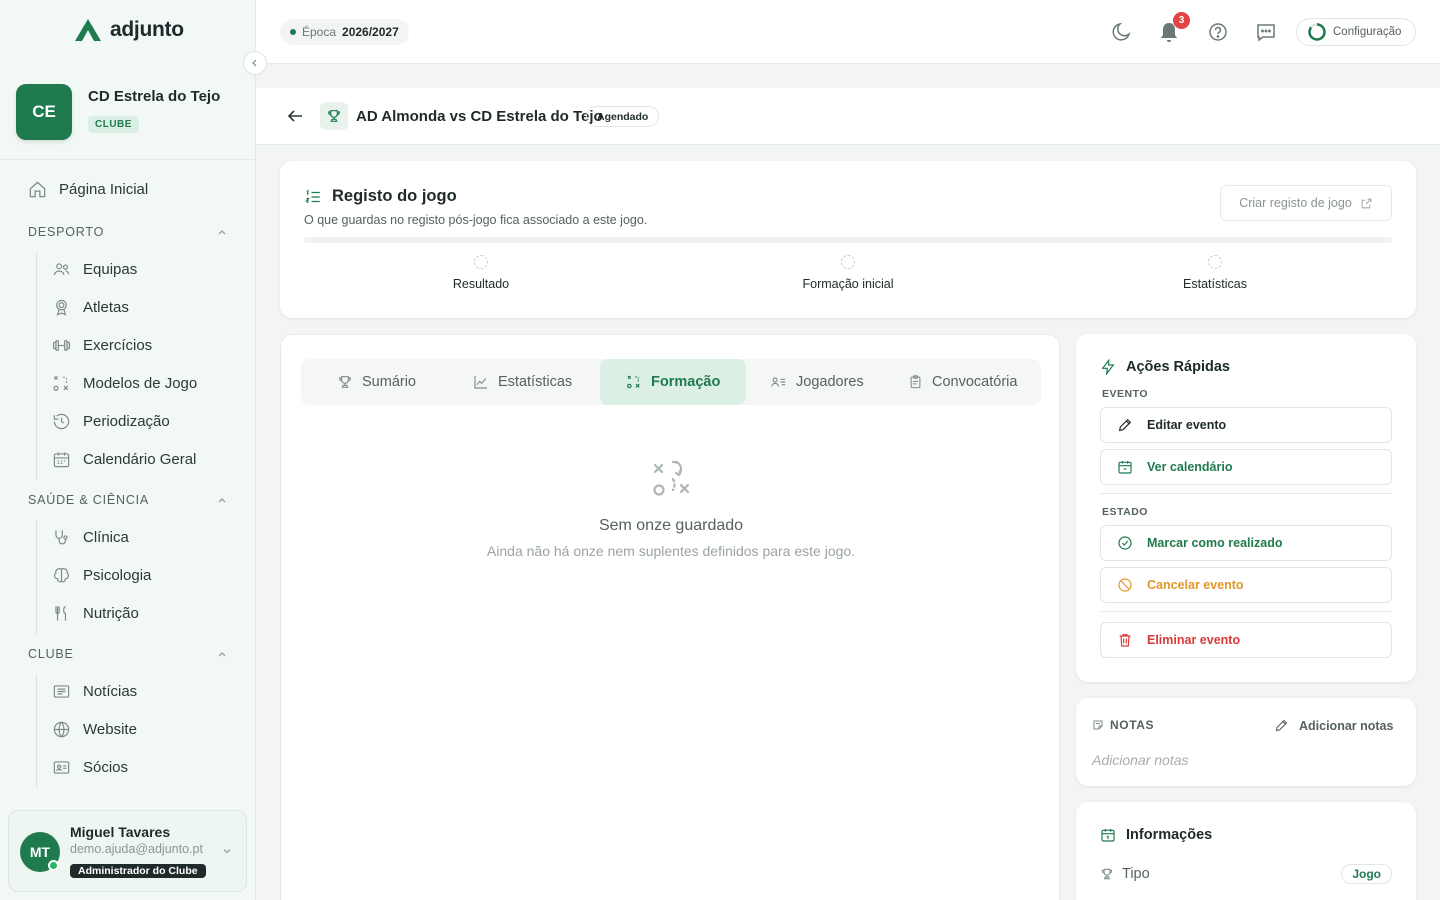 This screenshot has height=900, width=1440. What do you see at coordinates (848, 273) in the screenshot?
I see `step-formacao-inicial: Formação inicial` at bounding box center [848, 273].